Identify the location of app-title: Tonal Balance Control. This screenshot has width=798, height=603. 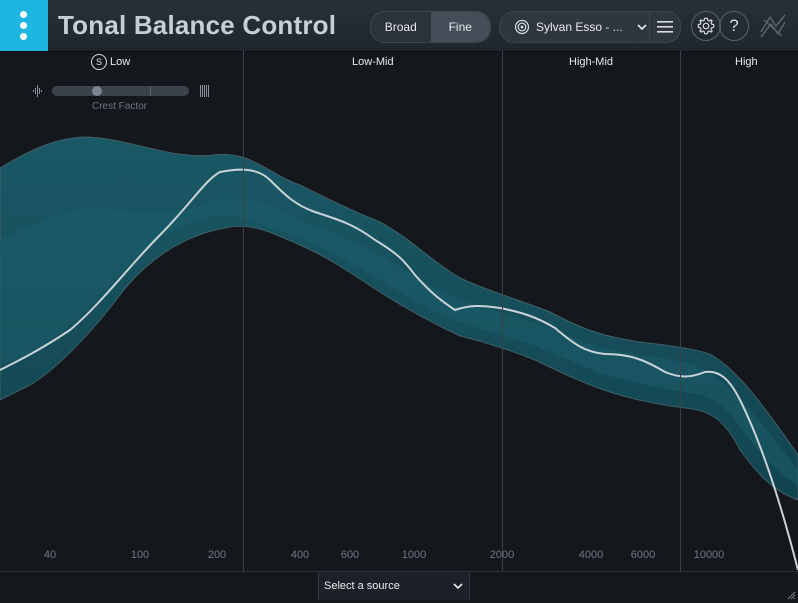
(197, 25).